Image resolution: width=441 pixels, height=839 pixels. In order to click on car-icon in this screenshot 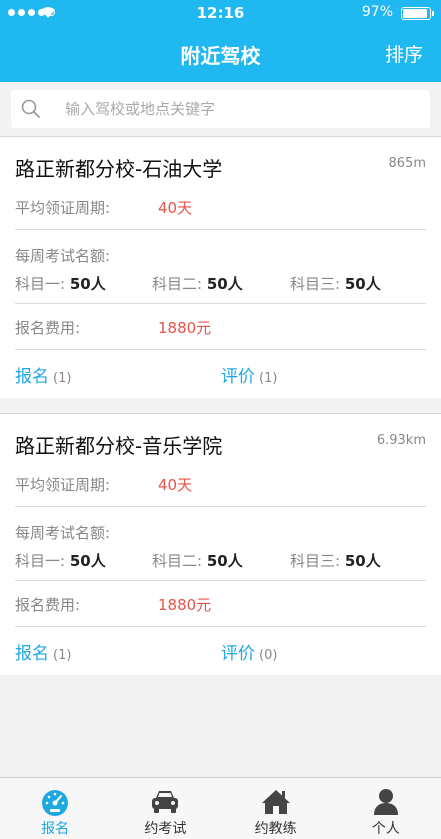, I will do `click(165, 802)`.